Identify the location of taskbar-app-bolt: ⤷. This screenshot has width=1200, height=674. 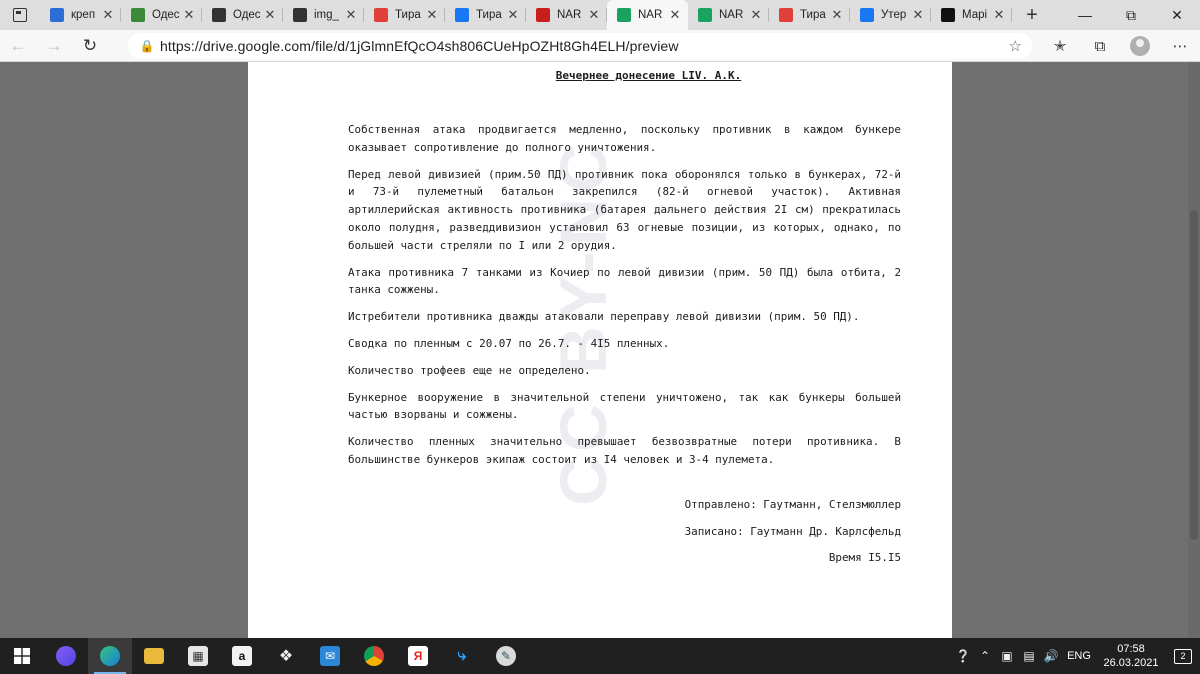
(462, 656).